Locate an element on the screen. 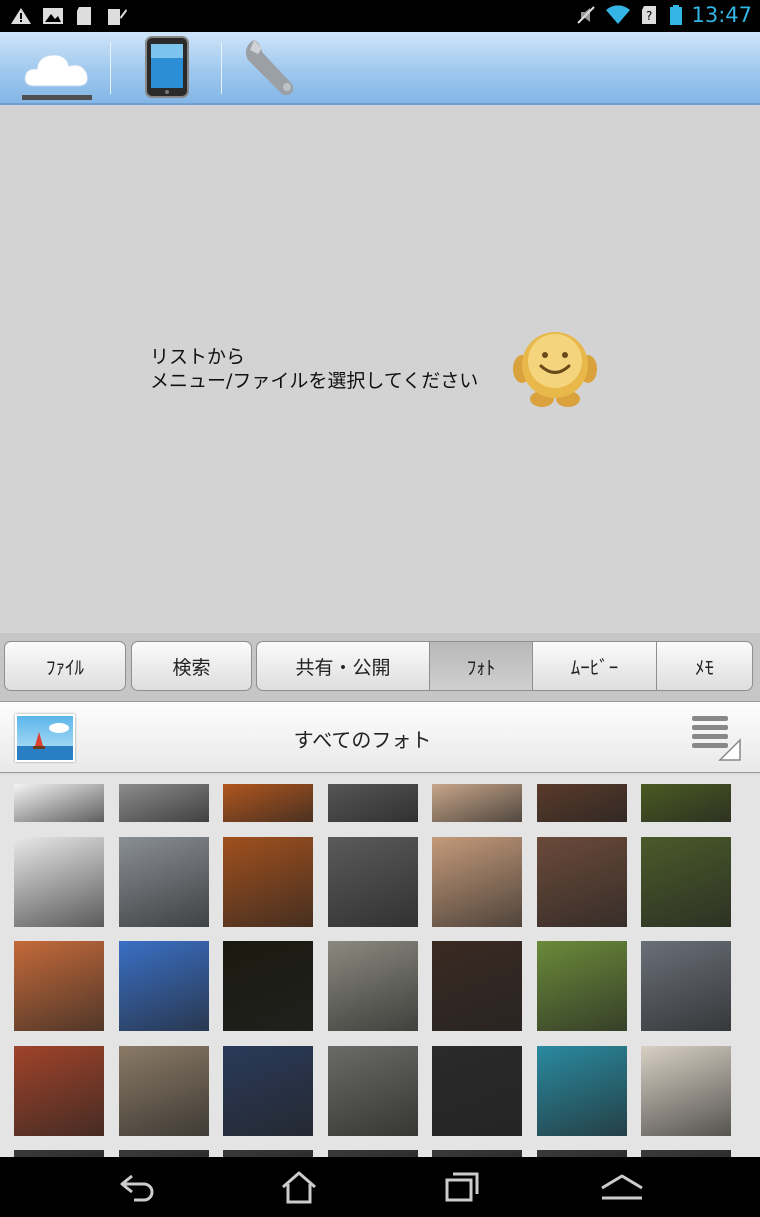 Image resolution: width=760 pixels, height=1217 pixels. empty-state-line-1: リストから is located at coordinates (198, 357).